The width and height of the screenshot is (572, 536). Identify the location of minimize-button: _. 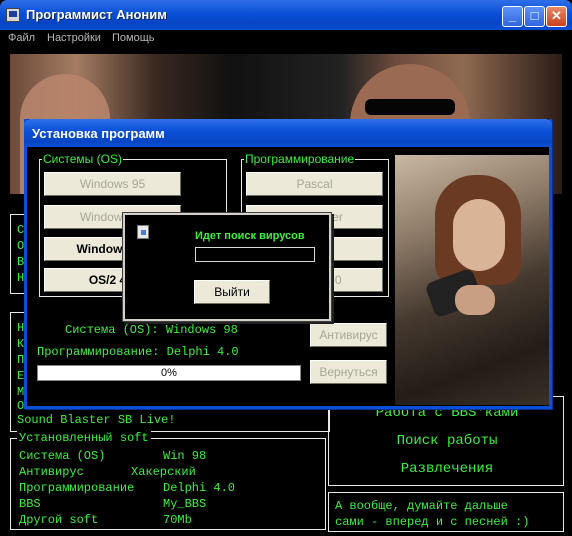
(512, 16).